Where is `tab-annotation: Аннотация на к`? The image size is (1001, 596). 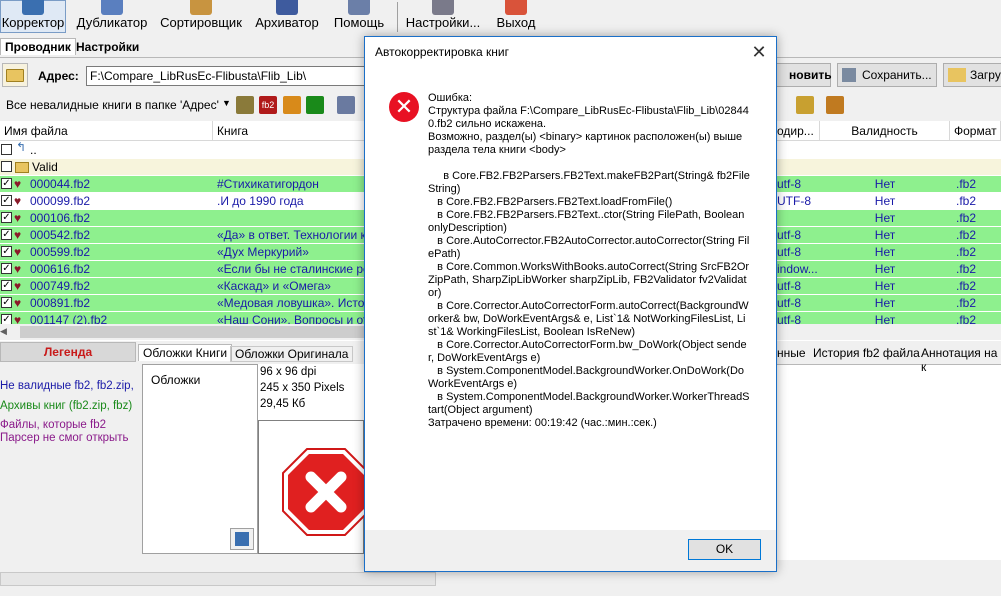 tab-annotation: Аннотация на к is located at coordinates (961, 360).